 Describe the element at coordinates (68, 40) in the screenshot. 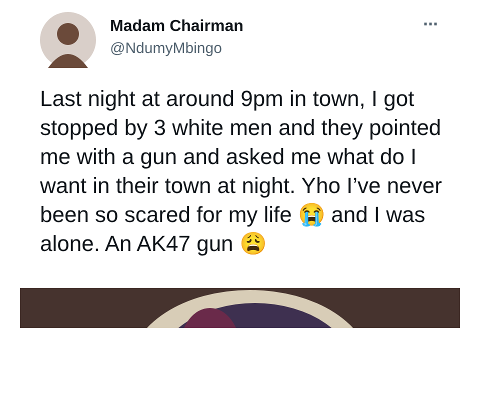

I see `avatar` at that location.